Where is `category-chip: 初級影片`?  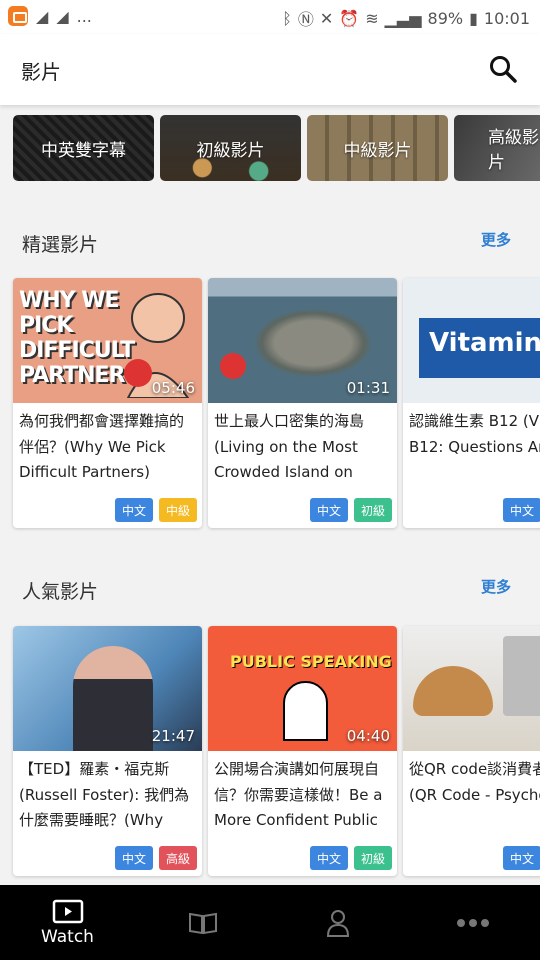 category-chip: 初級影片 is located at coordinates (230, 148).